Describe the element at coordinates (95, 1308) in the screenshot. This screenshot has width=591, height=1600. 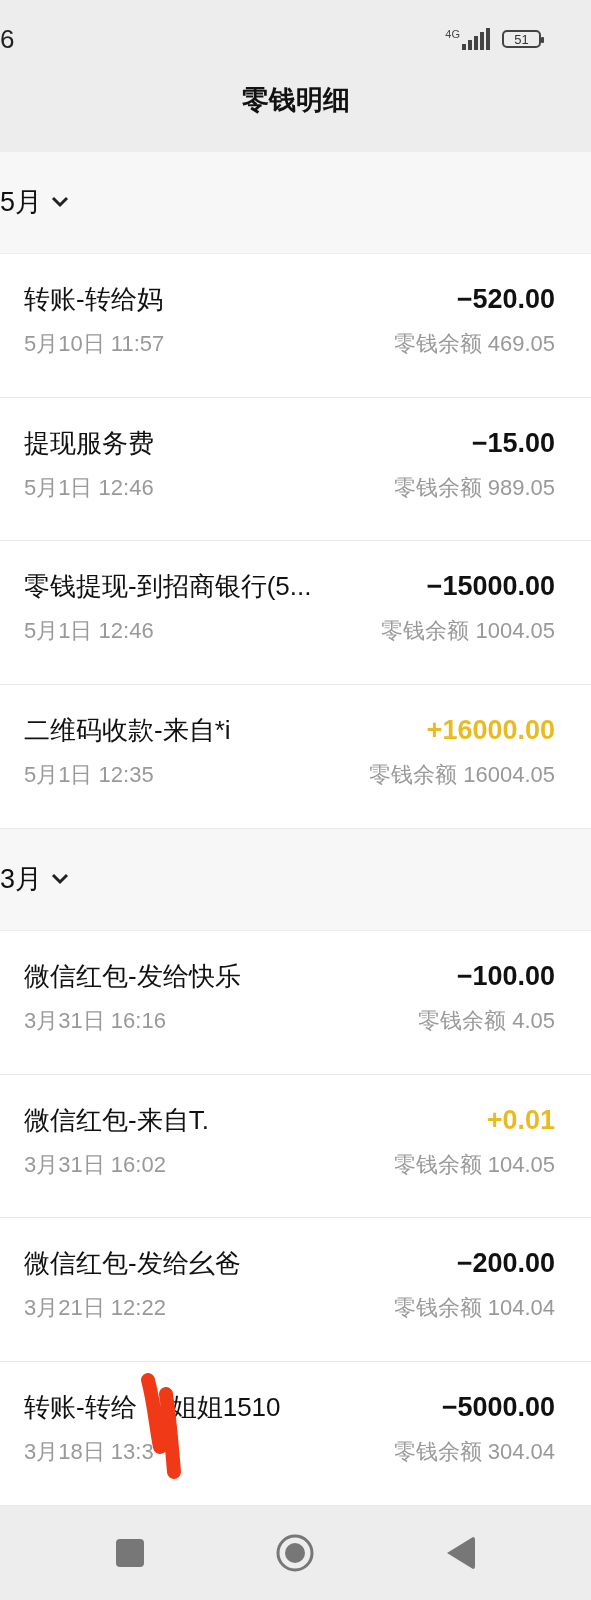
I see `transaction-time: 3月21日 12:22` at that location.